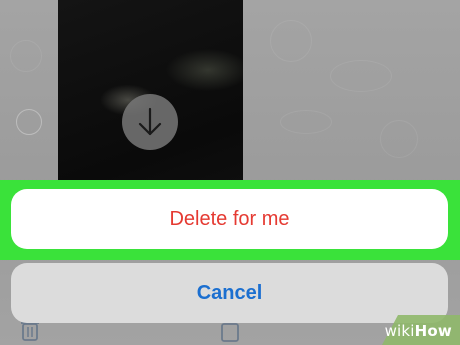 This screenshot has width=460, height=345. I want to click on download-button, so click(150, 122).